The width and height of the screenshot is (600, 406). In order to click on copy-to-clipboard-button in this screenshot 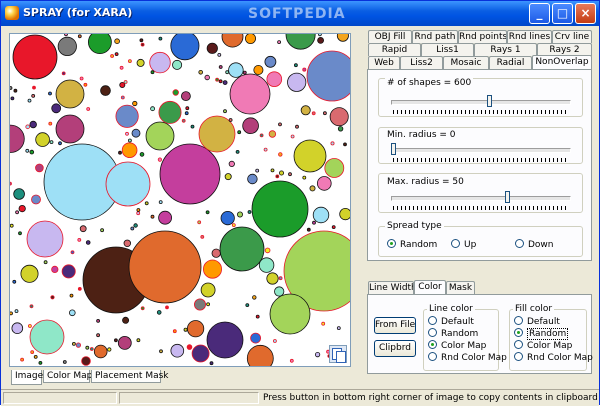, I will do `click(338, 354)`.